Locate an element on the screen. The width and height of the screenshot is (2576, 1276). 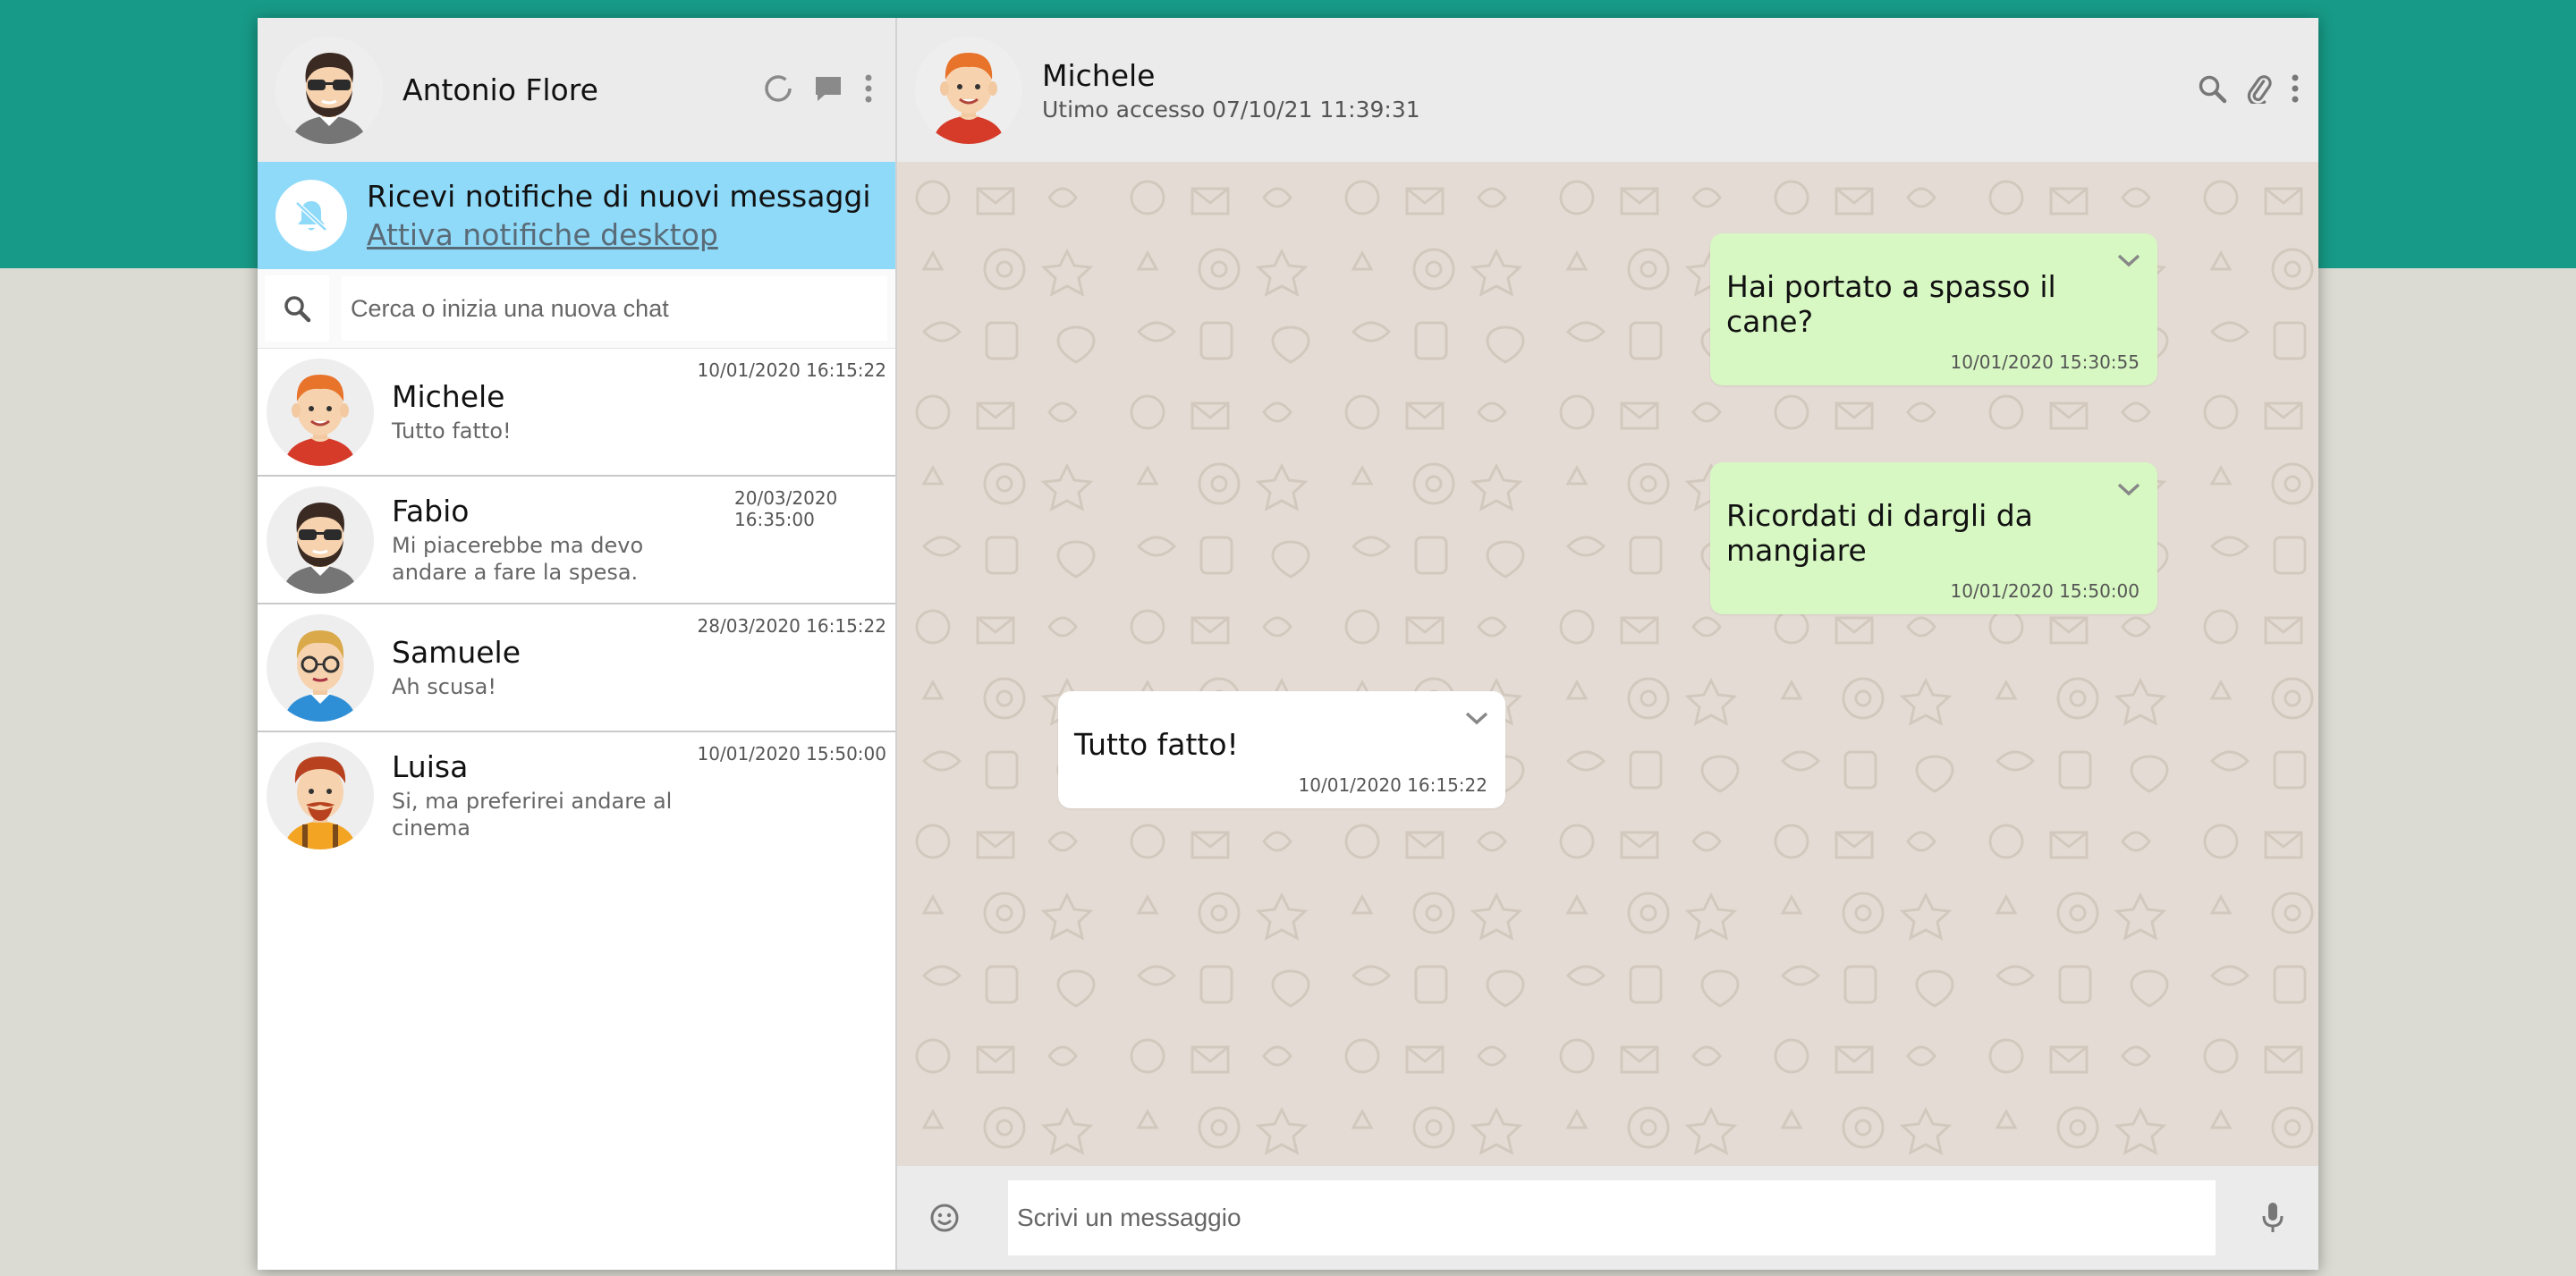
contact-avatar is located at coordinates (968, 90).